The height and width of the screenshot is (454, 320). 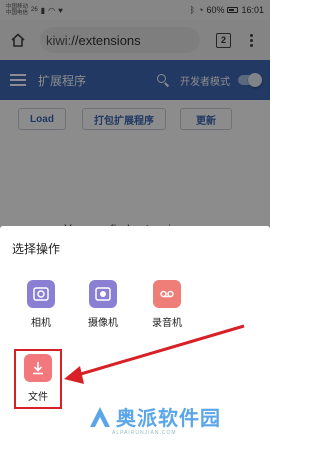 What do you see at coordinates (144, 433) in the screenshot?
I see `watermark-domain: ALPAIRUNJIAN.COM` at bounding box center [144, 433].